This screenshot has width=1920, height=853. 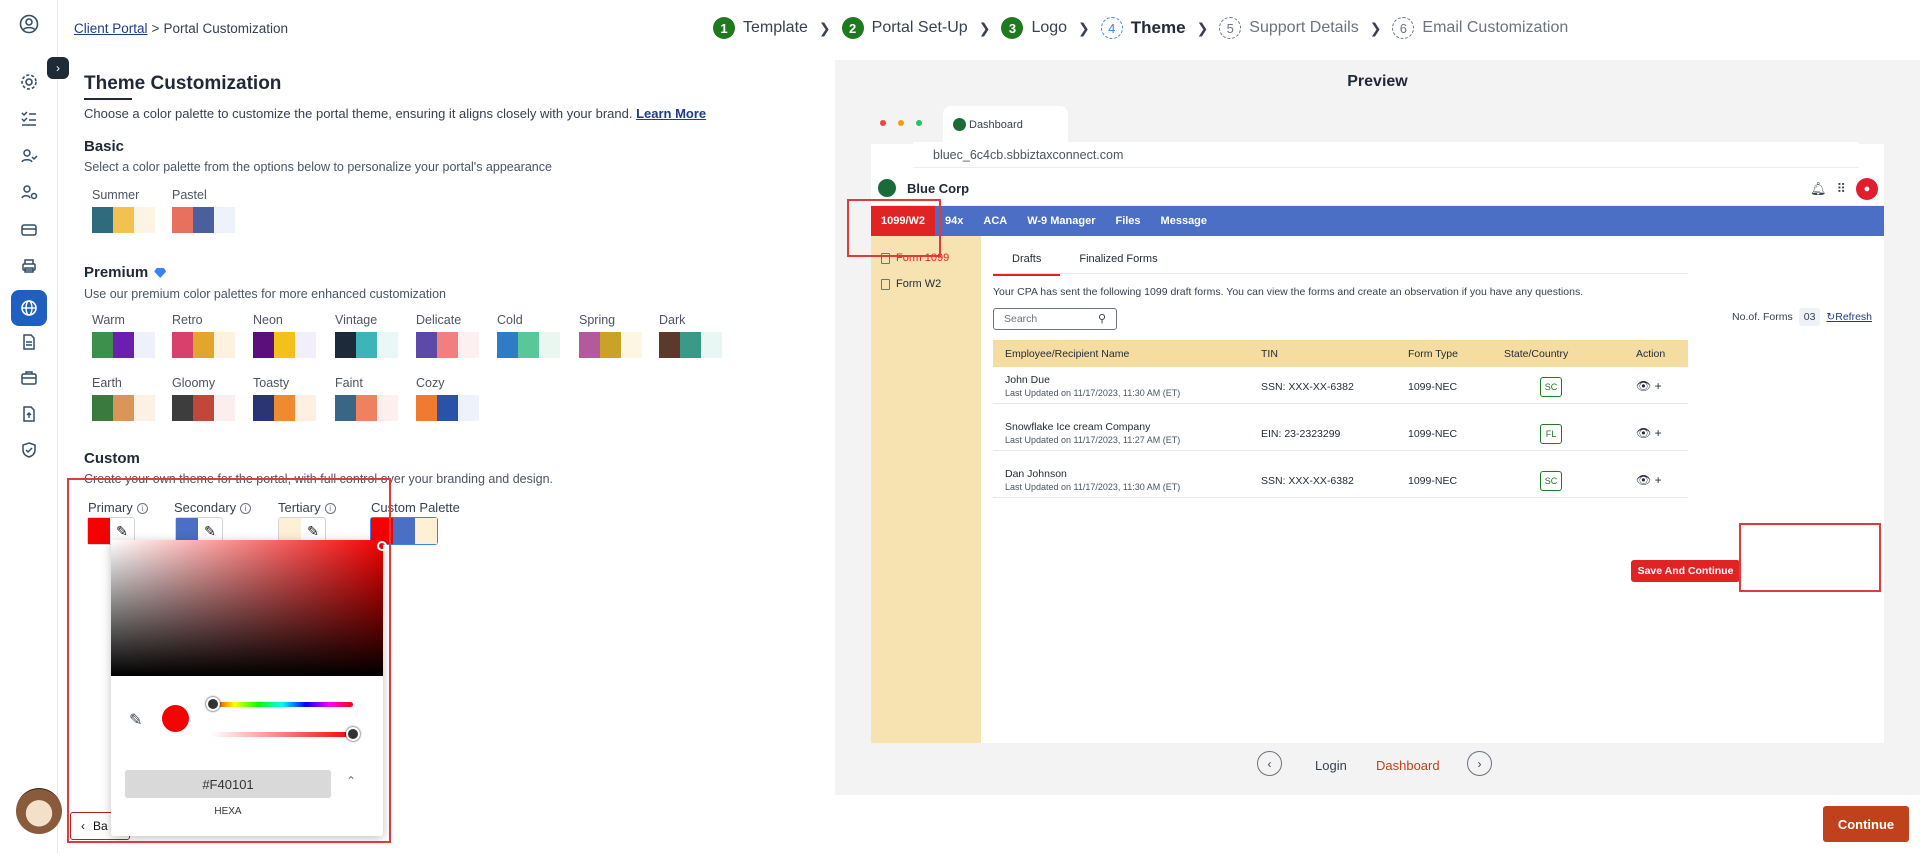 I want to click on next-page-button: ›, so click(x=1479, y=763).